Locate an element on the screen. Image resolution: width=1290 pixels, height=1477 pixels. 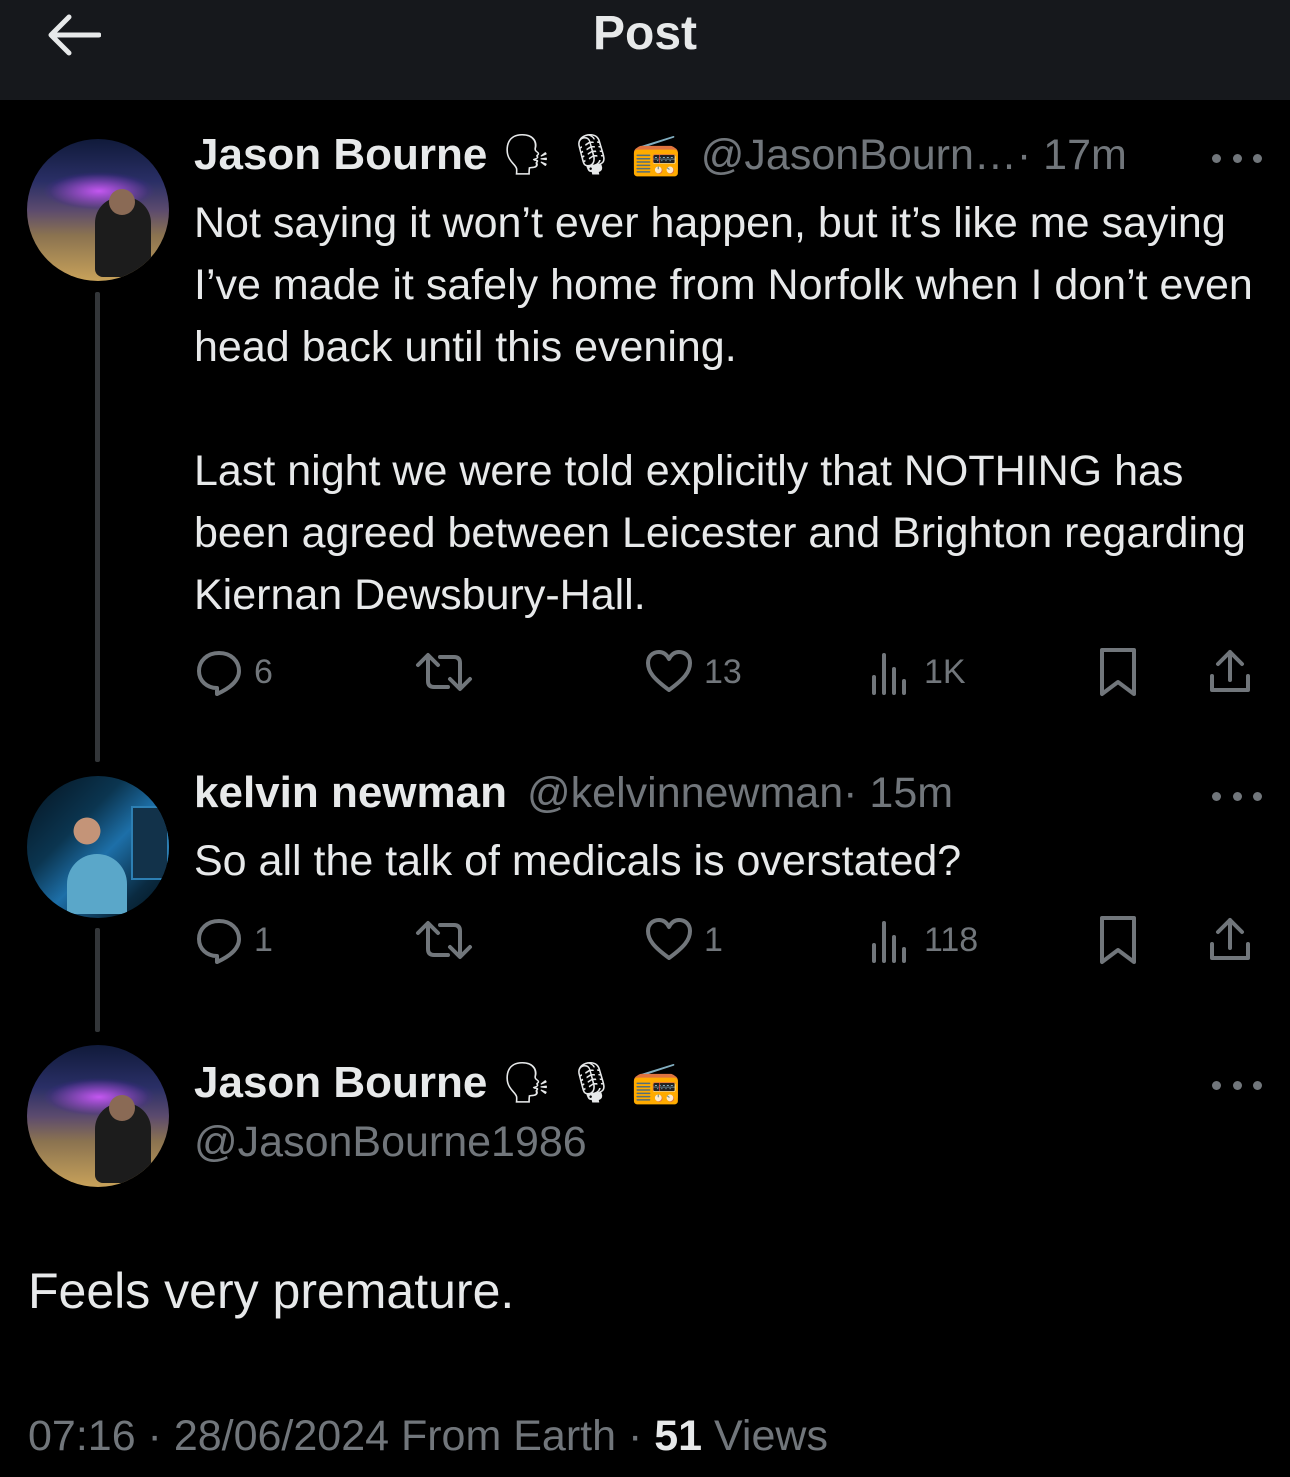
focus-header: Jason Bourne 🗣 🎙 📻 is located at coordinates (437, 1083).